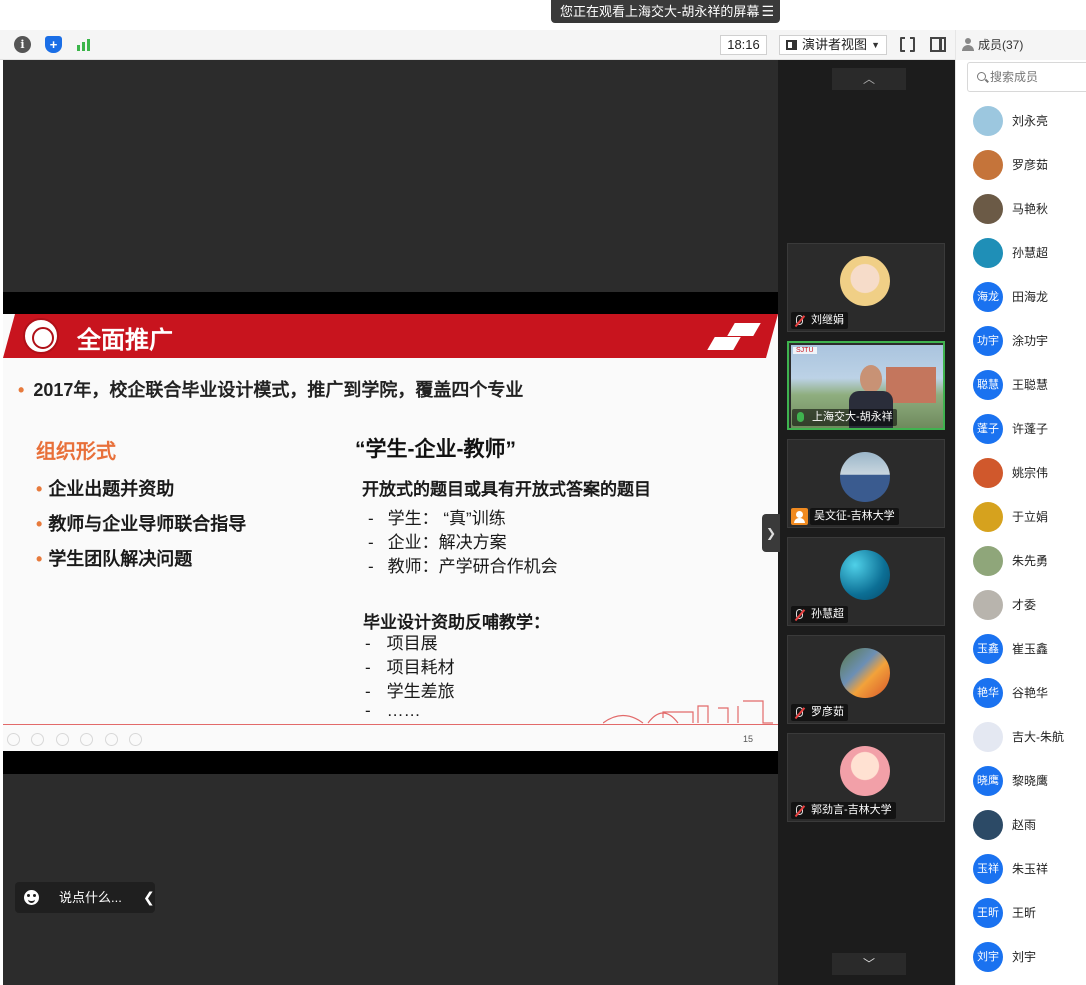 This screenshot has height=985, width=1086. Describe the element at coordinates (141, 527) in the screenshot. I see `organization-list: 企业出题并资助 教师与企业导师联合指导 学生团队解决问题` at that location.